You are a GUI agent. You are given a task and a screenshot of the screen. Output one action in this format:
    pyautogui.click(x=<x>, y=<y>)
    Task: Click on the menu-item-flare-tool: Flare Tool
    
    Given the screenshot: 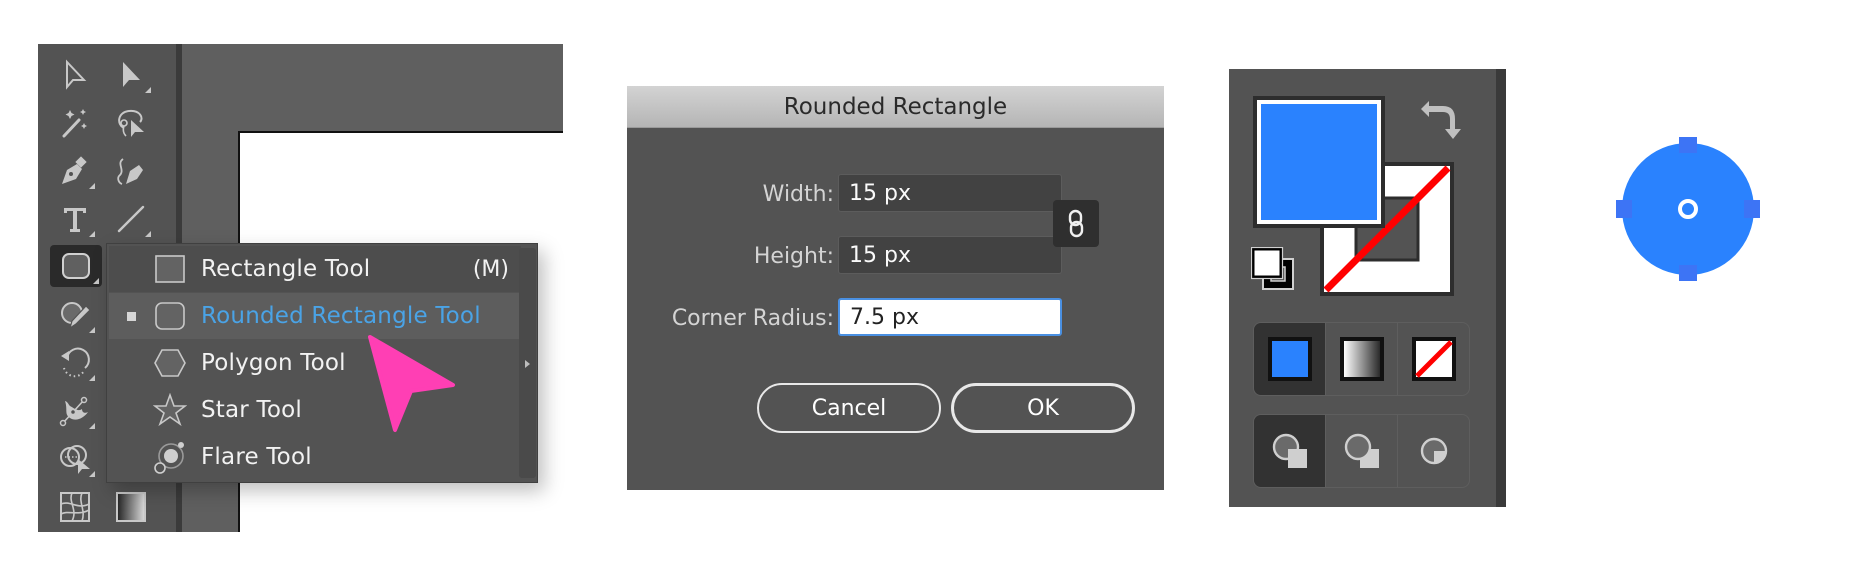 What is the action you would take?
    pyautogui.click(x=315, y=457)
    